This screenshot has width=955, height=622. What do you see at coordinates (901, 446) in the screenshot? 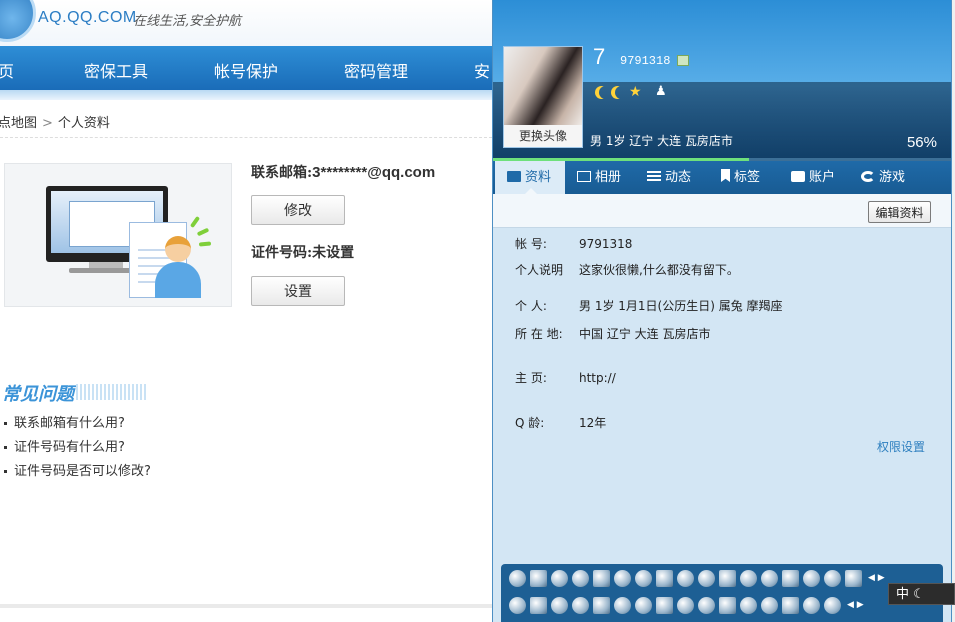
I see `permission-settings-link: 权限设置` at bounding box center [901, 446].